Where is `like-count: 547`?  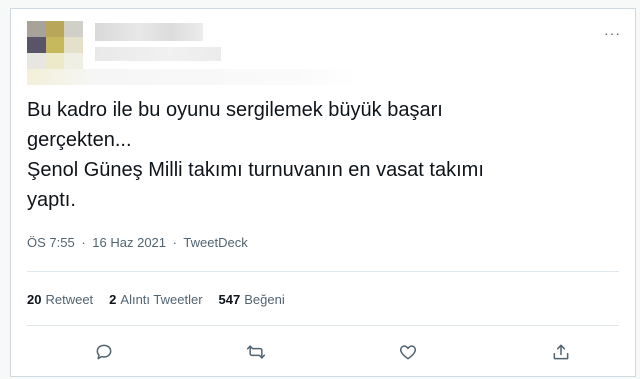
like-count: 547 is located at coordinates (229, 299).